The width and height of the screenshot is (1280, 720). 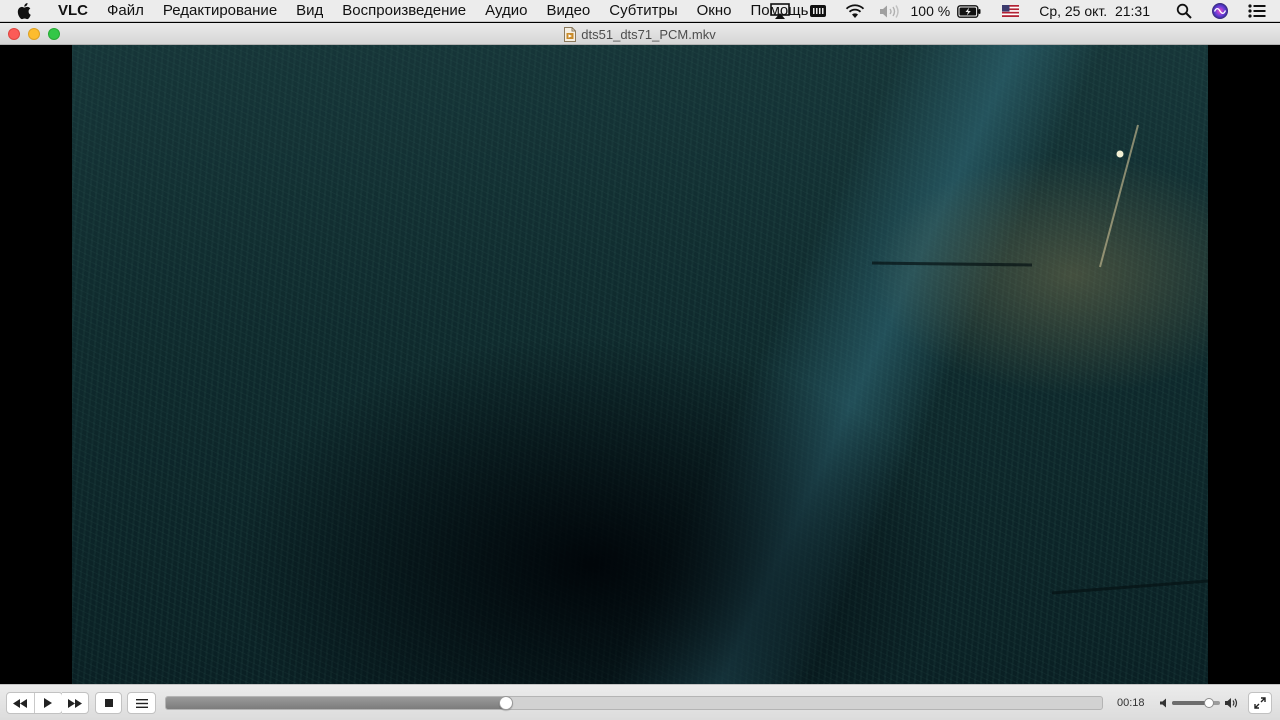 I want to click on play-icon, so click(x=48, y=703).